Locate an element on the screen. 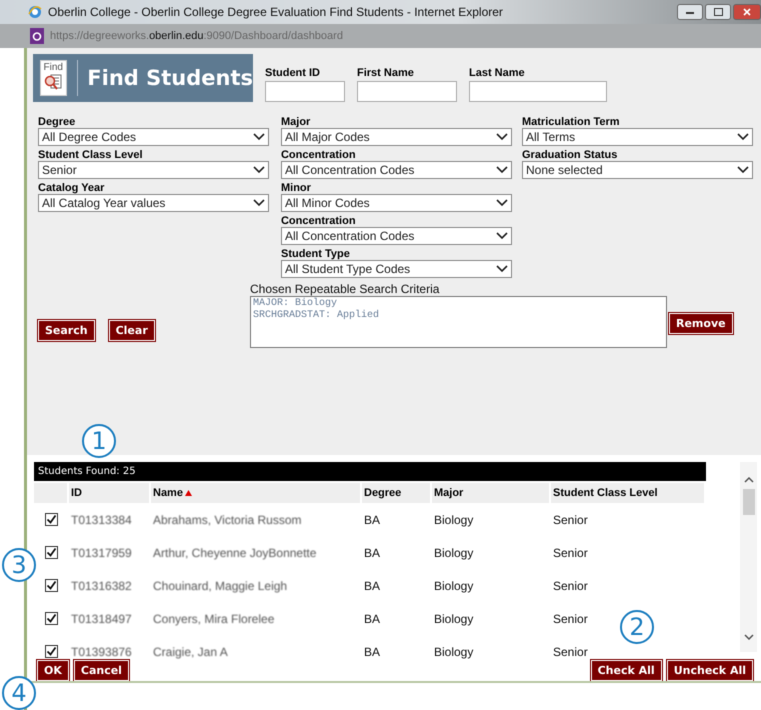  criteria-label: Chosen Repeatable Search Criteria is located at coordinates (345, 289).